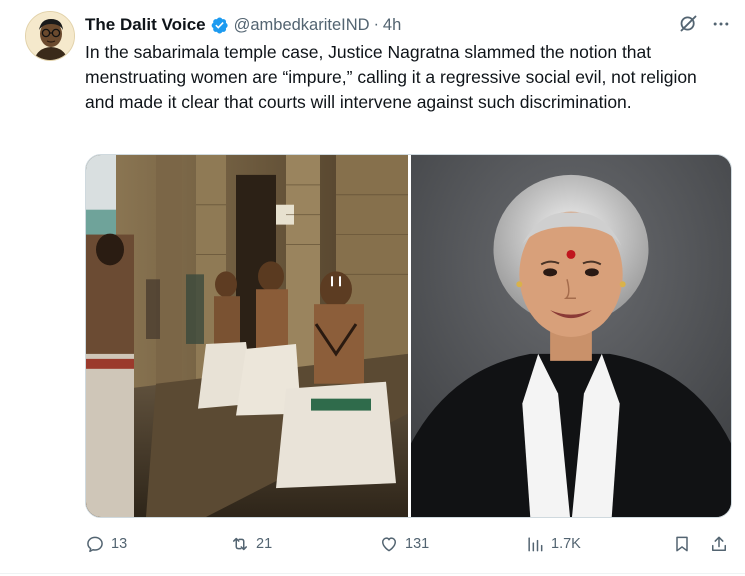 This screenshot has width=745, height=576. Describe the element at coordinates (95, 544) in the screenshot. I see `reply-icon` at that location.